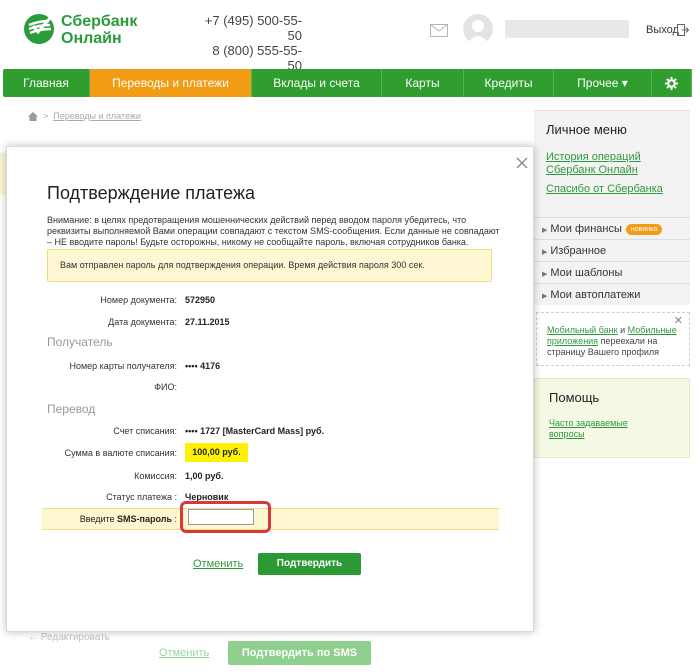 This screenshot has width=700, height=672. Describe the element at coordinates (138, 300) in the screenshot. I see `doc-number-label: Номер документа:` at that location.